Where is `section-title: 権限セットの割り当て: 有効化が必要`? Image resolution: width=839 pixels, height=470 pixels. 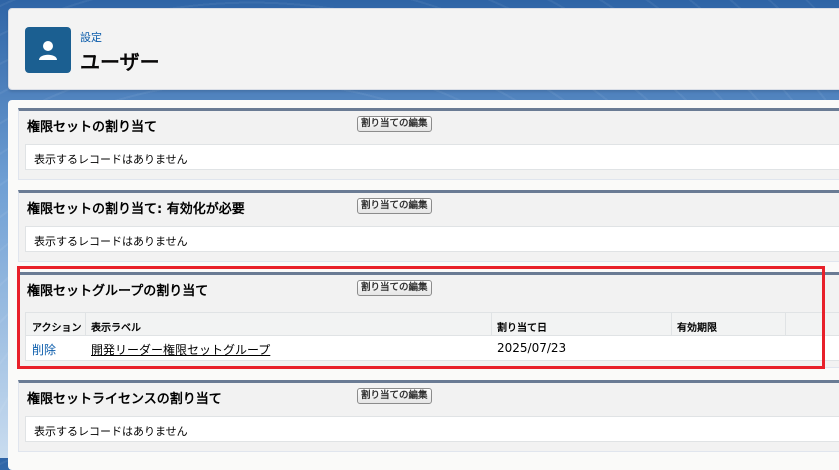 section-title: 権限セットの割り当て: 有効化が必要 is located at coordinates (136, 209).